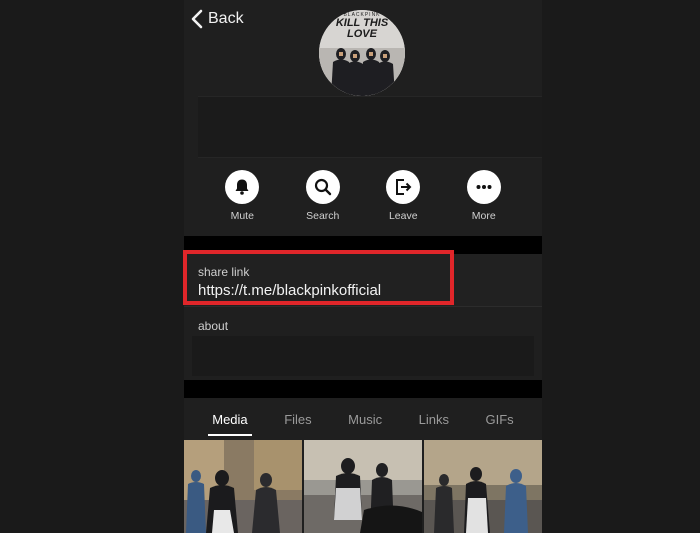 This screenshot has height=533, width=700. Describe the element at coordinates (289, 290) in the screenshot. I see `share-link-url: https://t.me/blackpinkofficial` at that location.